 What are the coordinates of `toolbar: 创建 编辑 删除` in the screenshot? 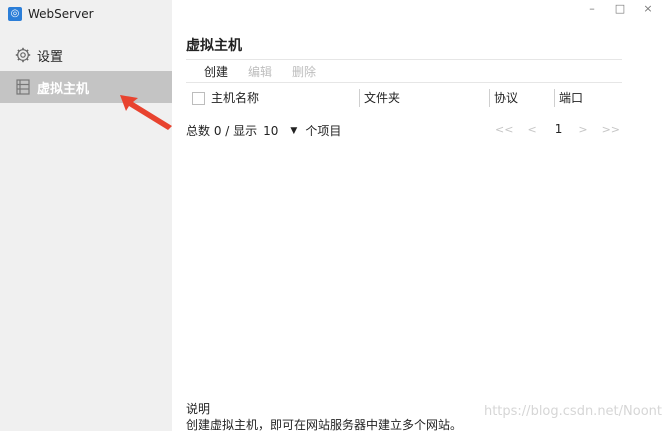 It's located at (404, 71).